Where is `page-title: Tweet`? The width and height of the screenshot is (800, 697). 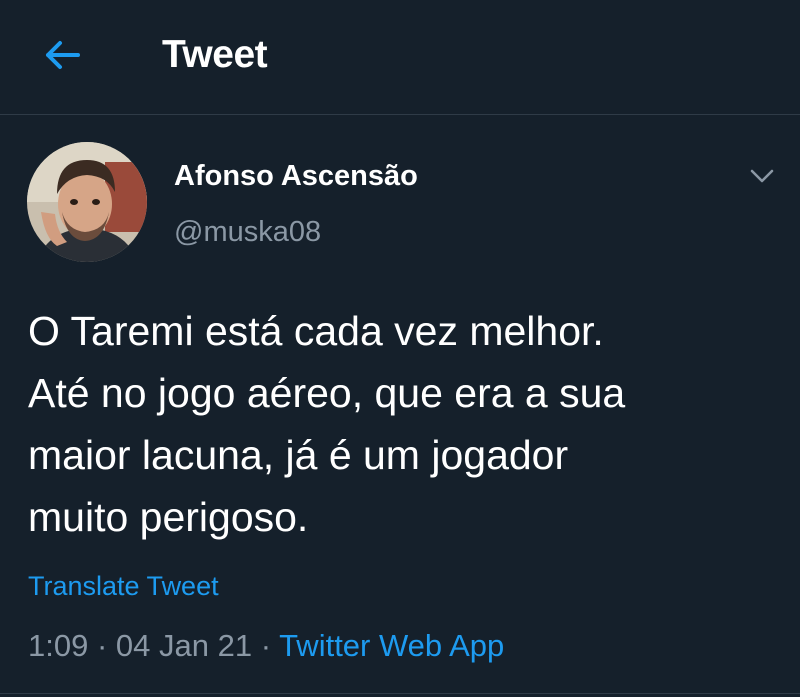 page-title: Tweet is located at coordinates (215, 54).